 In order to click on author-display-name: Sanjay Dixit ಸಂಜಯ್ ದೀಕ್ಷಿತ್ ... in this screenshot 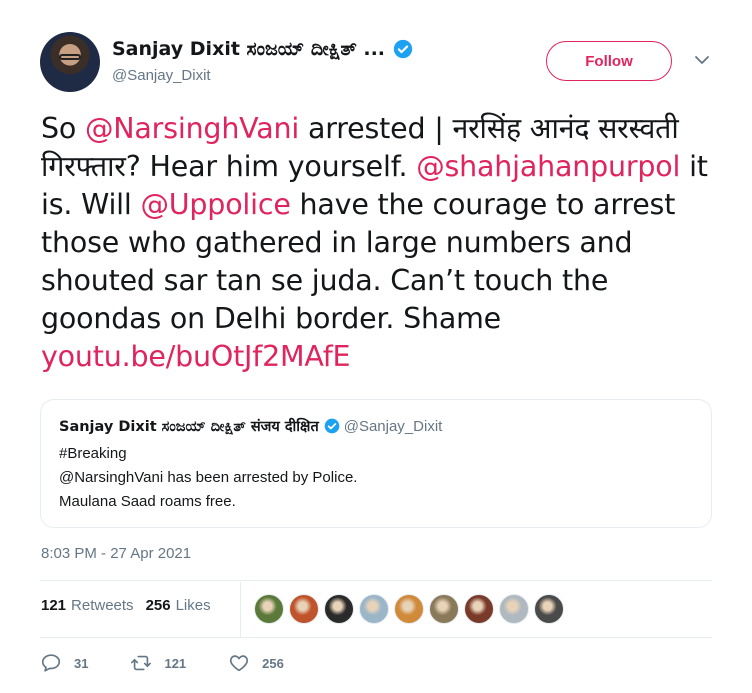, I will do `click(248, 49)`.